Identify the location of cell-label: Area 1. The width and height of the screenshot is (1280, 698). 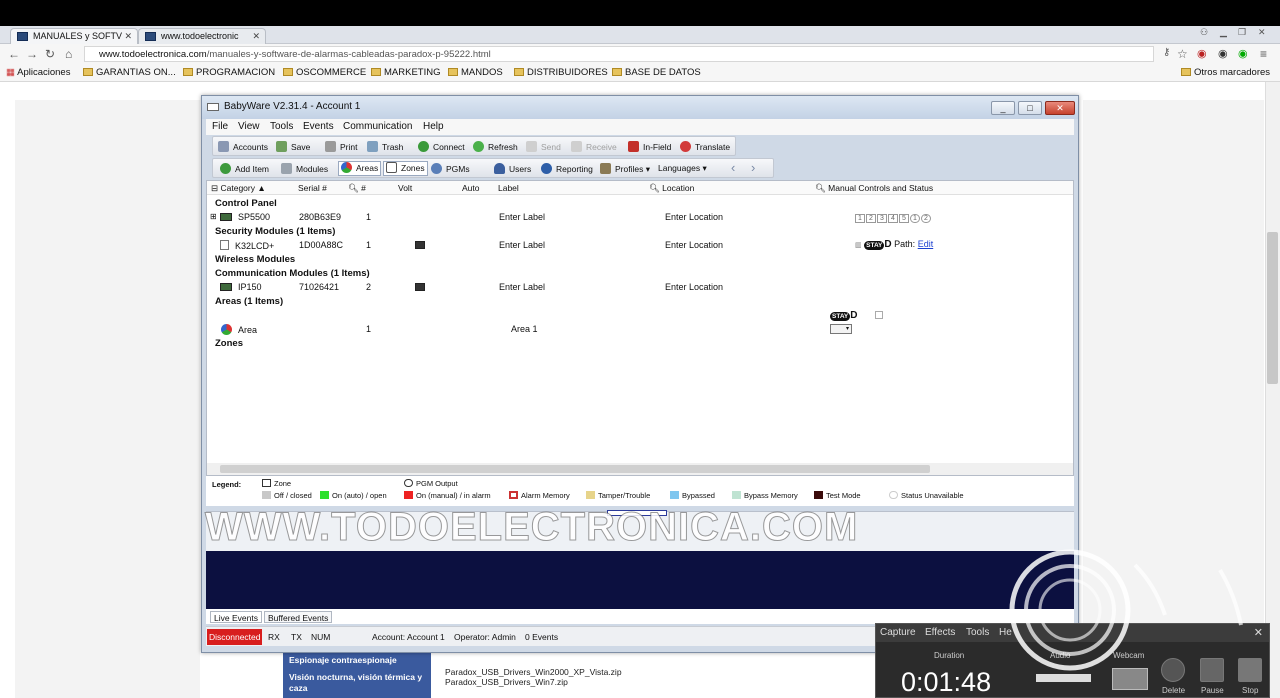
(524, 329).